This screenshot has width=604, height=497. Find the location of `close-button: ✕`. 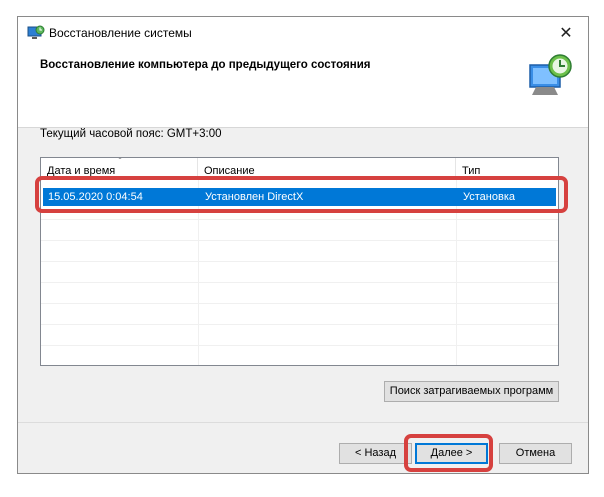

close-button: ✕ is located at coordinates (566, 33).